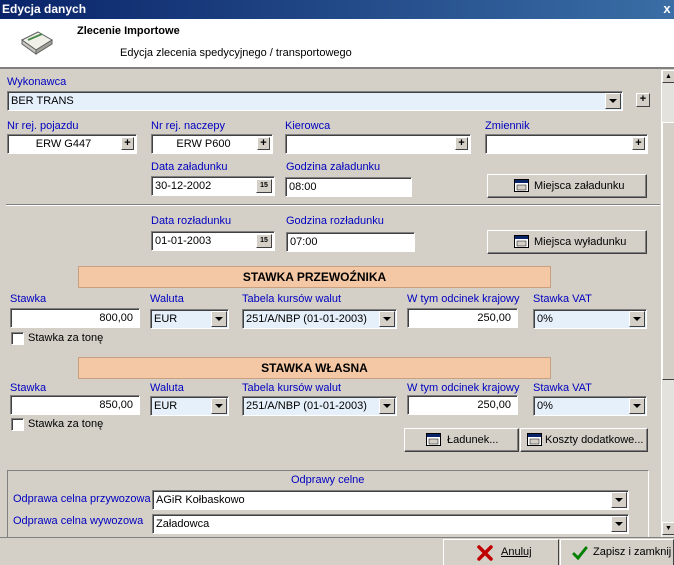 This screenshot has width=674, height=565. I want to click on miejsca-zaladunku-button: Miejsca załadunku, so click(567, 186).